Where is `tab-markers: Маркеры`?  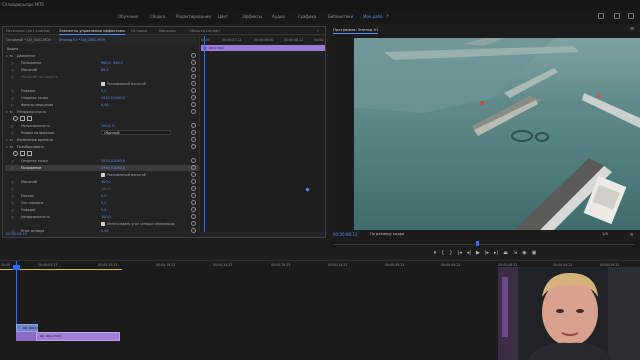
tab-markers: Маркеры is located at coordinates (167, 31).